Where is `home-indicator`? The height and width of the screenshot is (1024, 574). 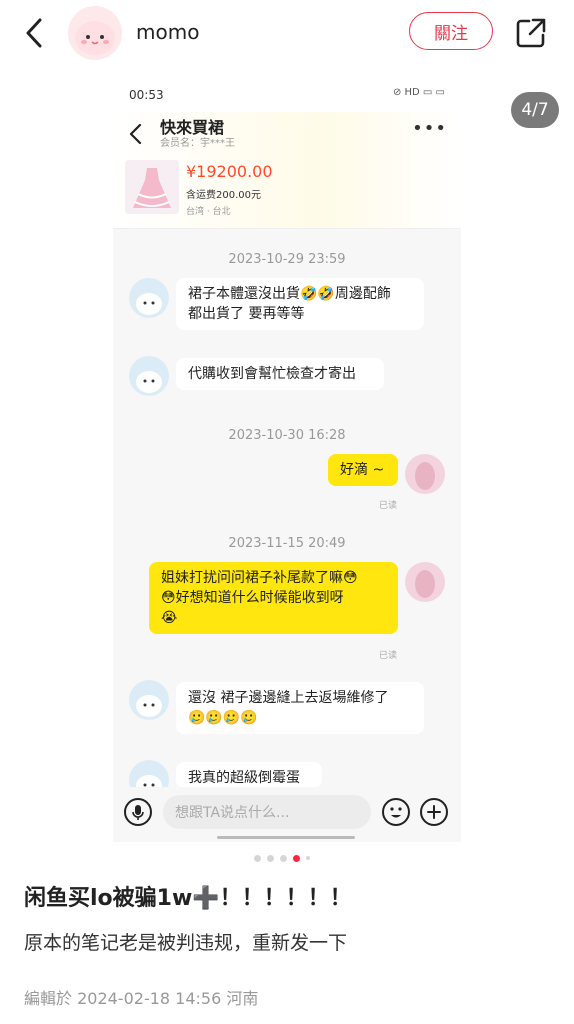 home-indicator is located at coordinates (286, 837).